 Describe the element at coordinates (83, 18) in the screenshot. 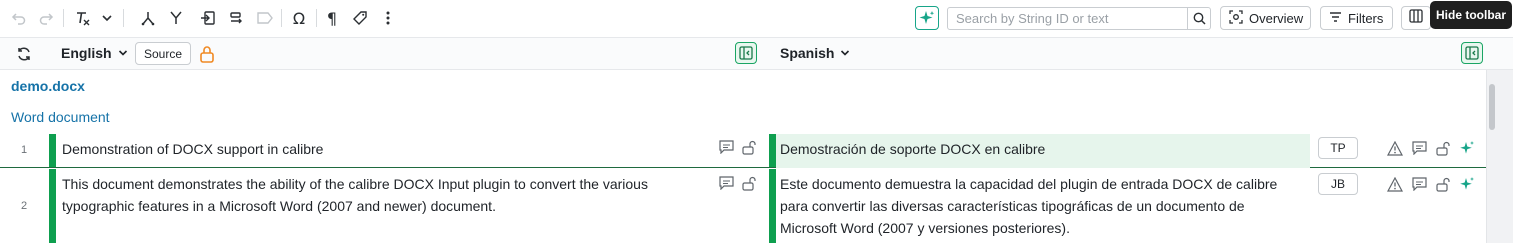

I see `clear-format-icon` at that location.